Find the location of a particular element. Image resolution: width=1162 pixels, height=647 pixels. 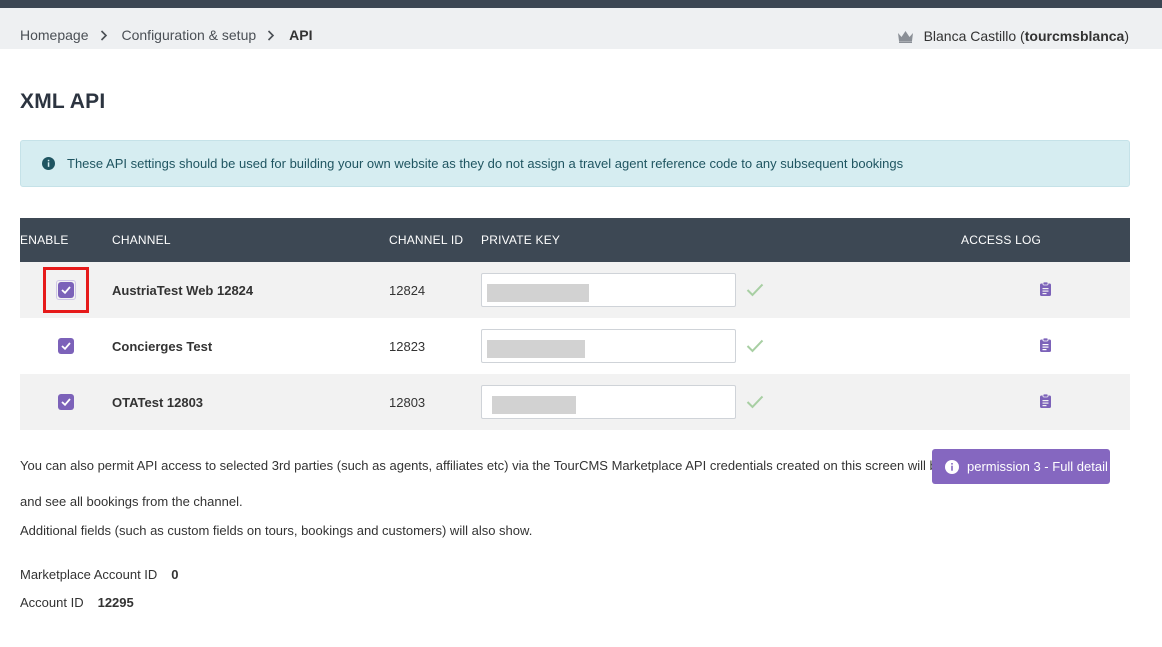

user-username: tourcmsblanca is located at coordinates (1074, 36).